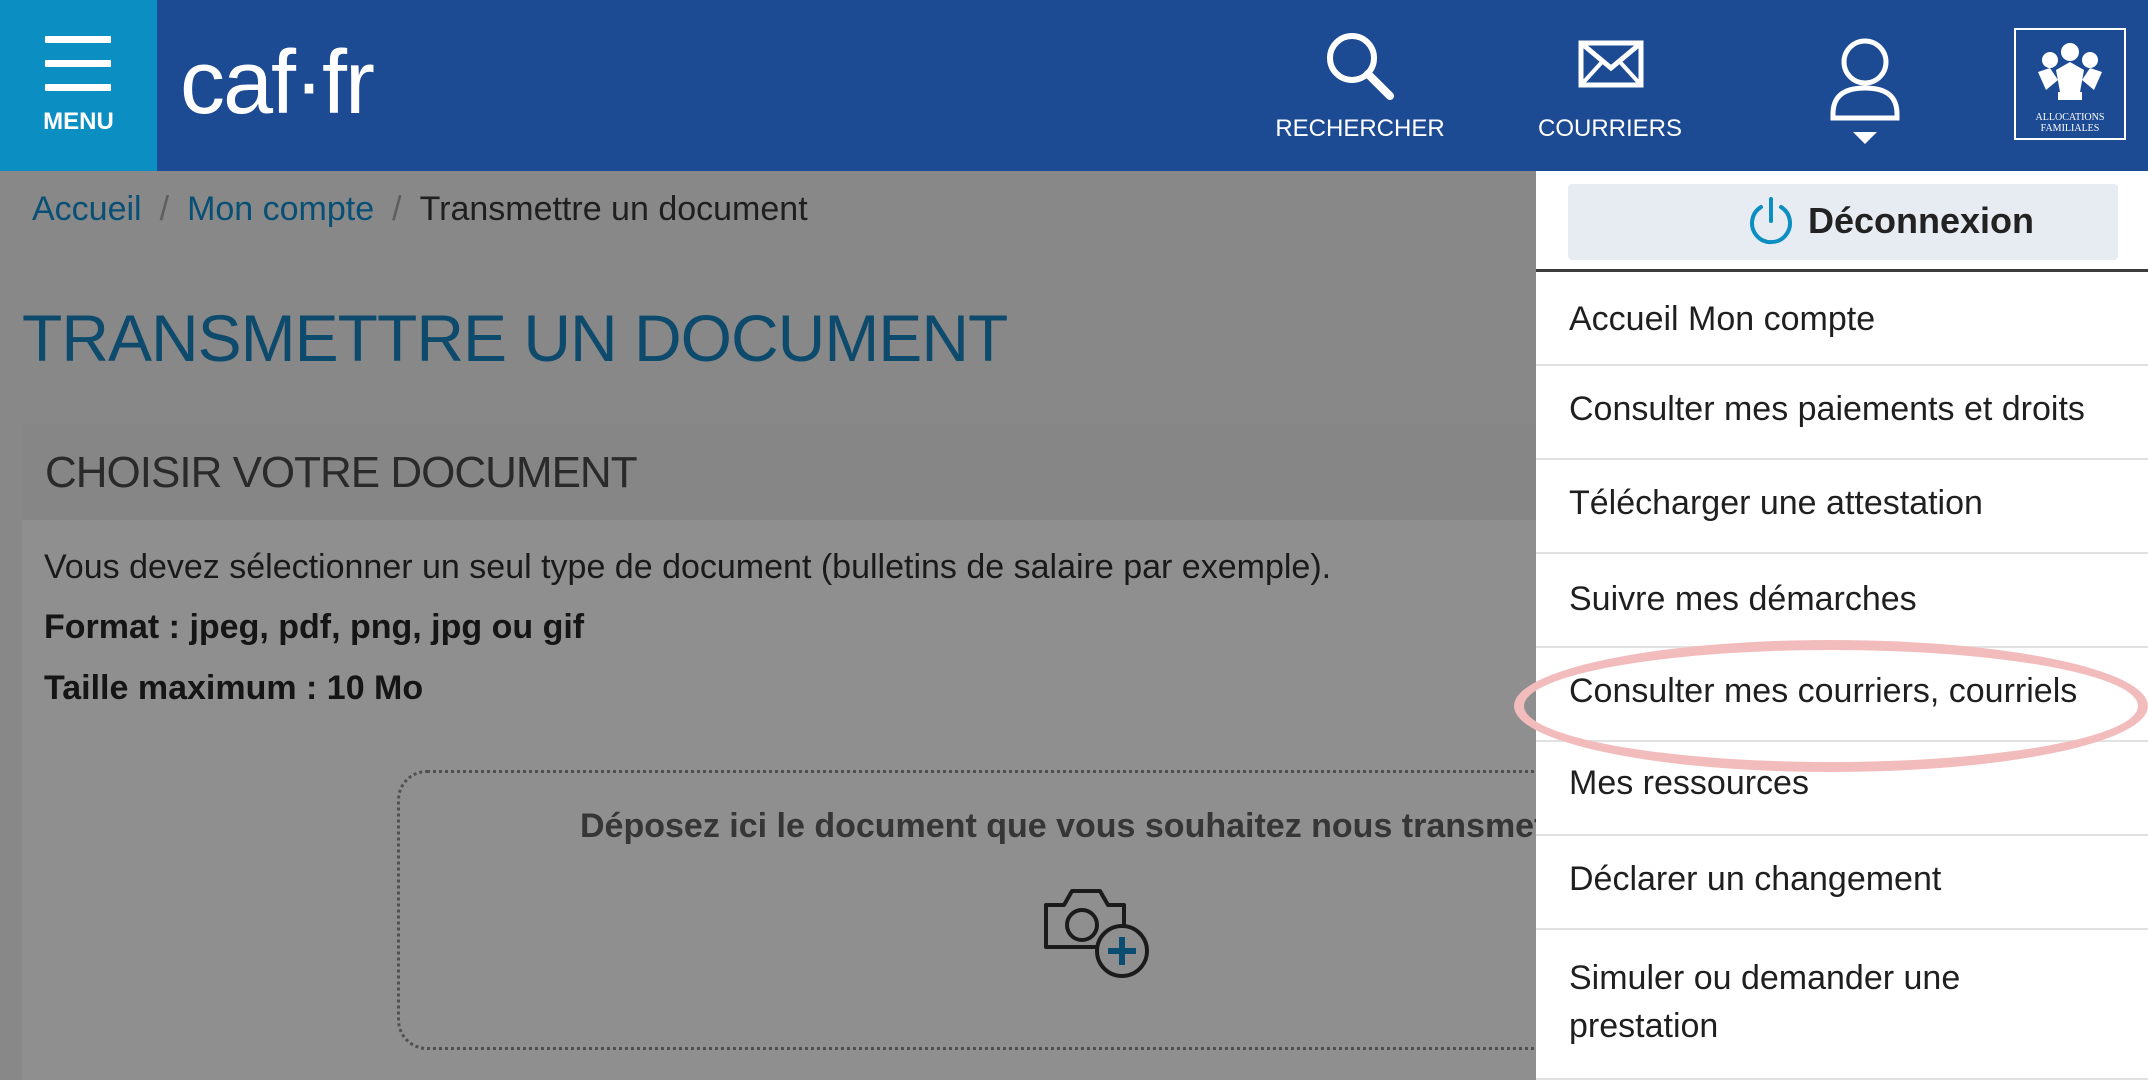  I want to click on breadcrumb-home: Accueil, so click(87, 209).